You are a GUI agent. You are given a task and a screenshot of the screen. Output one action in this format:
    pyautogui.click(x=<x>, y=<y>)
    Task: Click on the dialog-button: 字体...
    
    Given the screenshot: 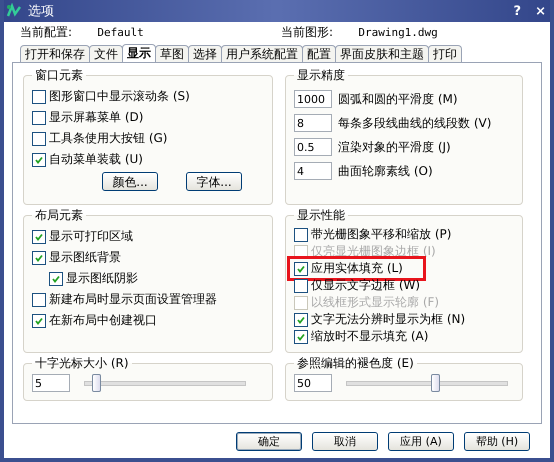 What is the action you would take?
    pyautogui.click(x=214, y=181)
    